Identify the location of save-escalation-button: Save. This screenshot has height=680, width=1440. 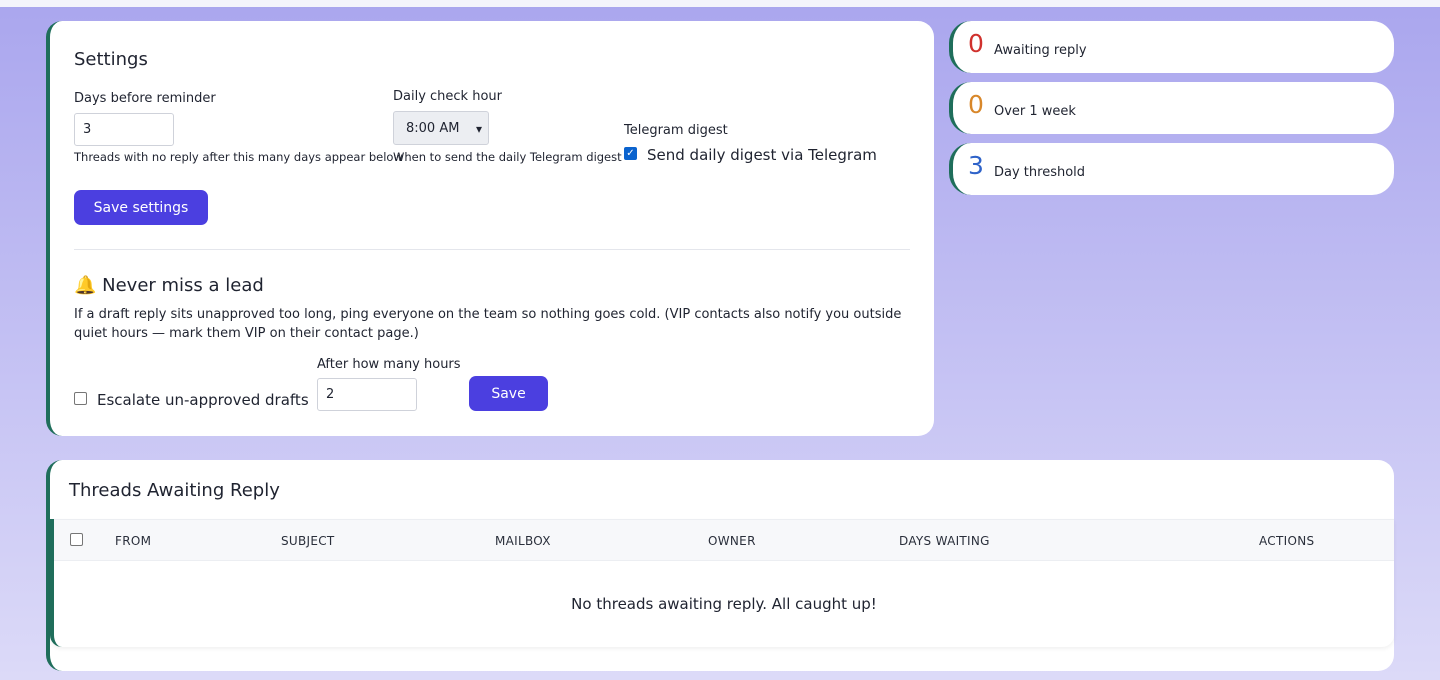
(508, 393).